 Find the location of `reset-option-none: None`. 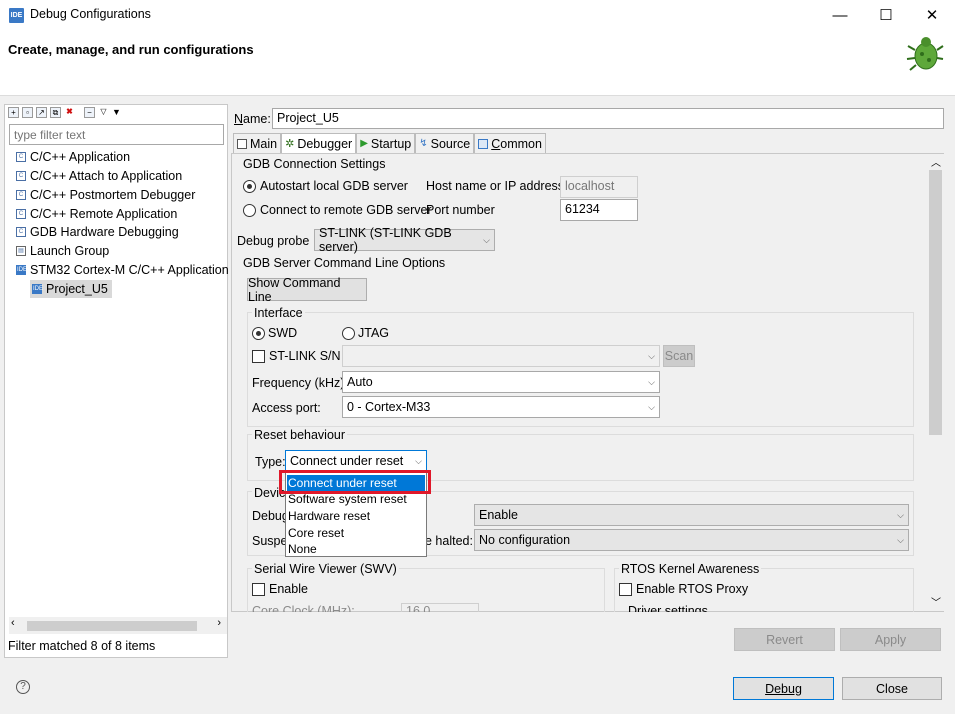

reset-option-none: None is located at coordinates (356, 549).